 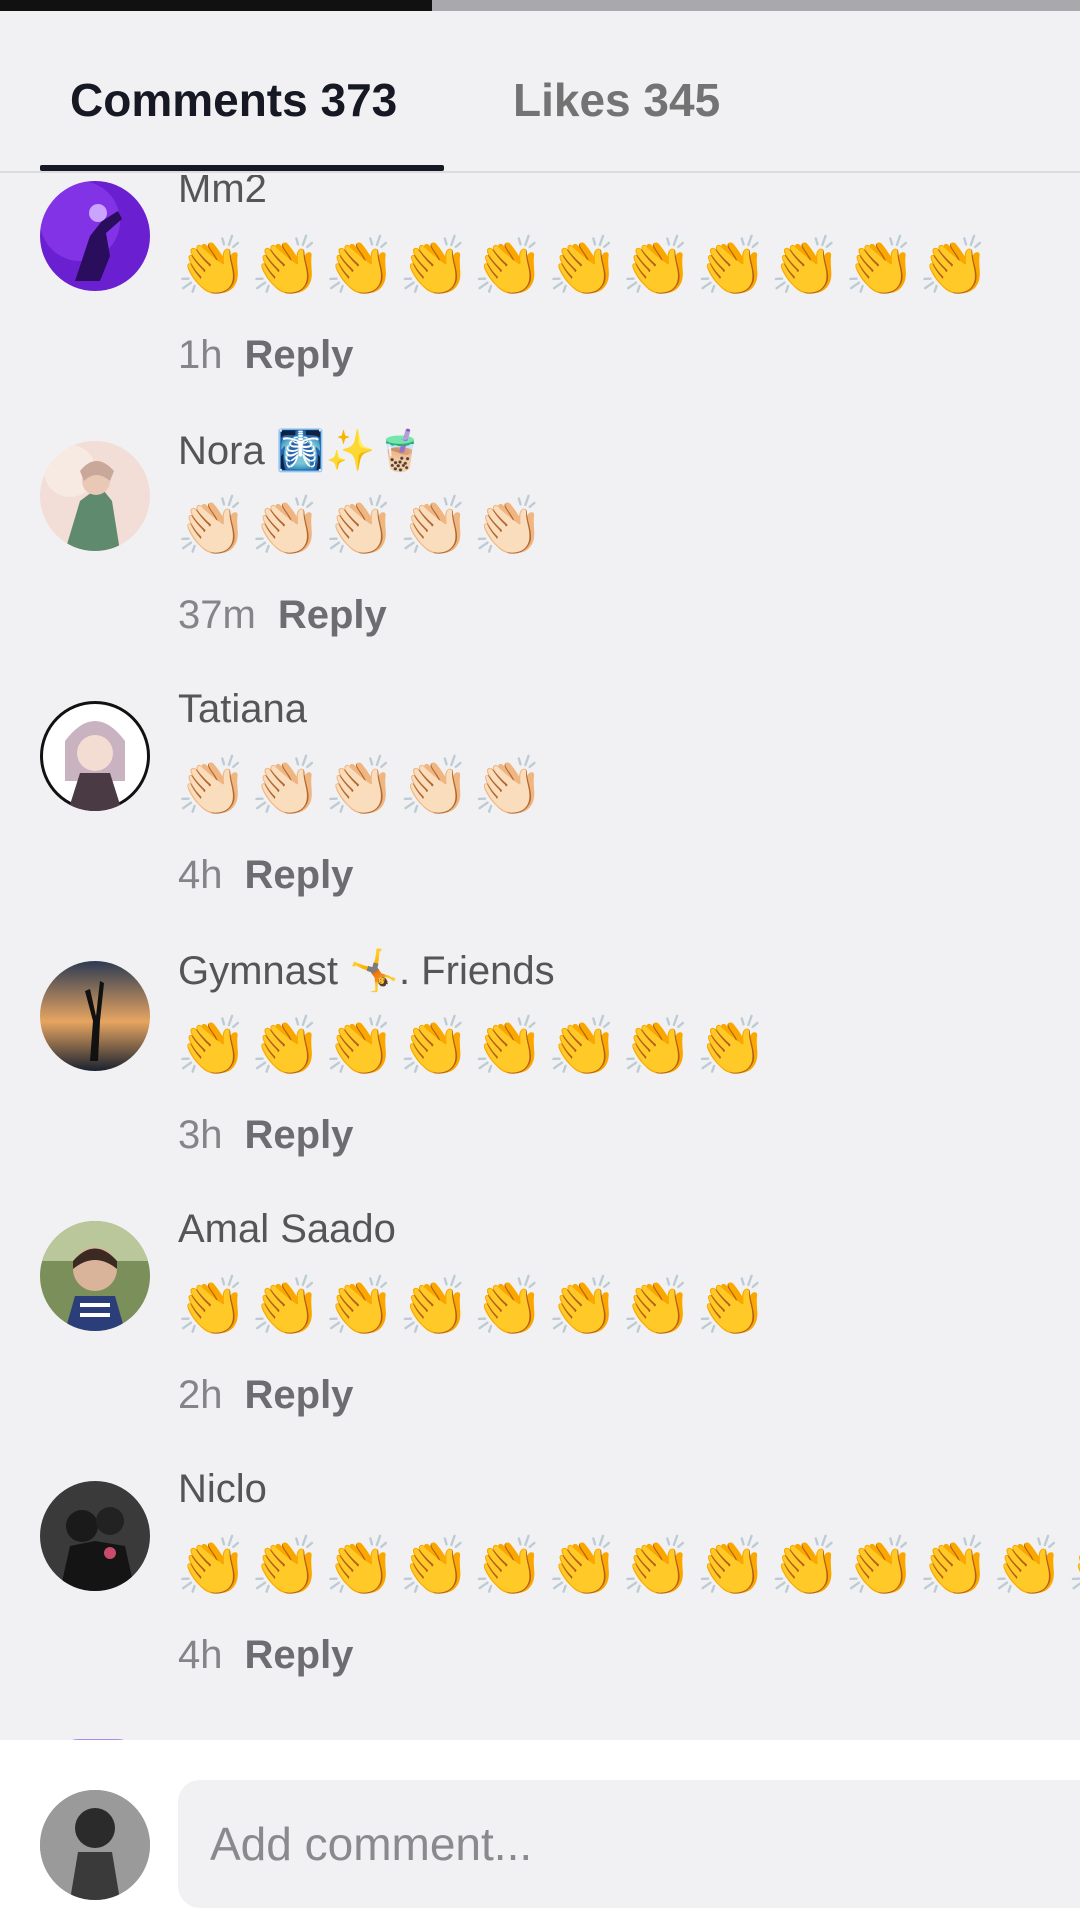 What do you see at coordinates (540, 1082) in the screenshot?
I see `comment-item: Gymnast 🤸. Friends 👏👏👏👏👏👏👏👏 3h Reply` at bounding box center [540, 1082].